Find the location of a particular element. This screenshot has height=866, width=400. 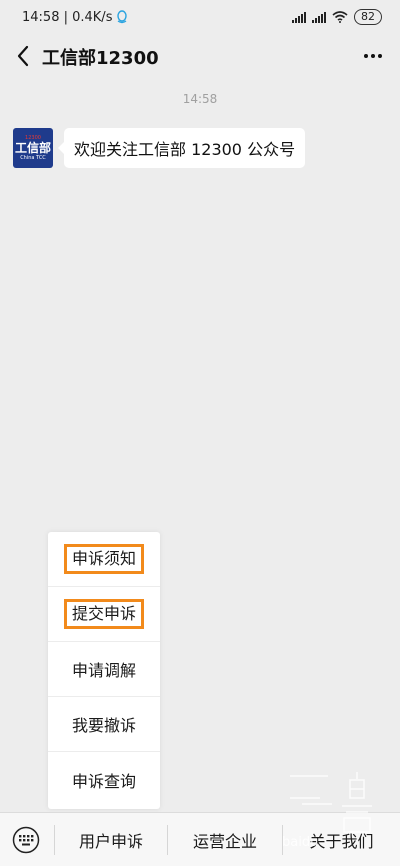

submenu-item-label: 申诉须知 is located at coordinates (103, 559).